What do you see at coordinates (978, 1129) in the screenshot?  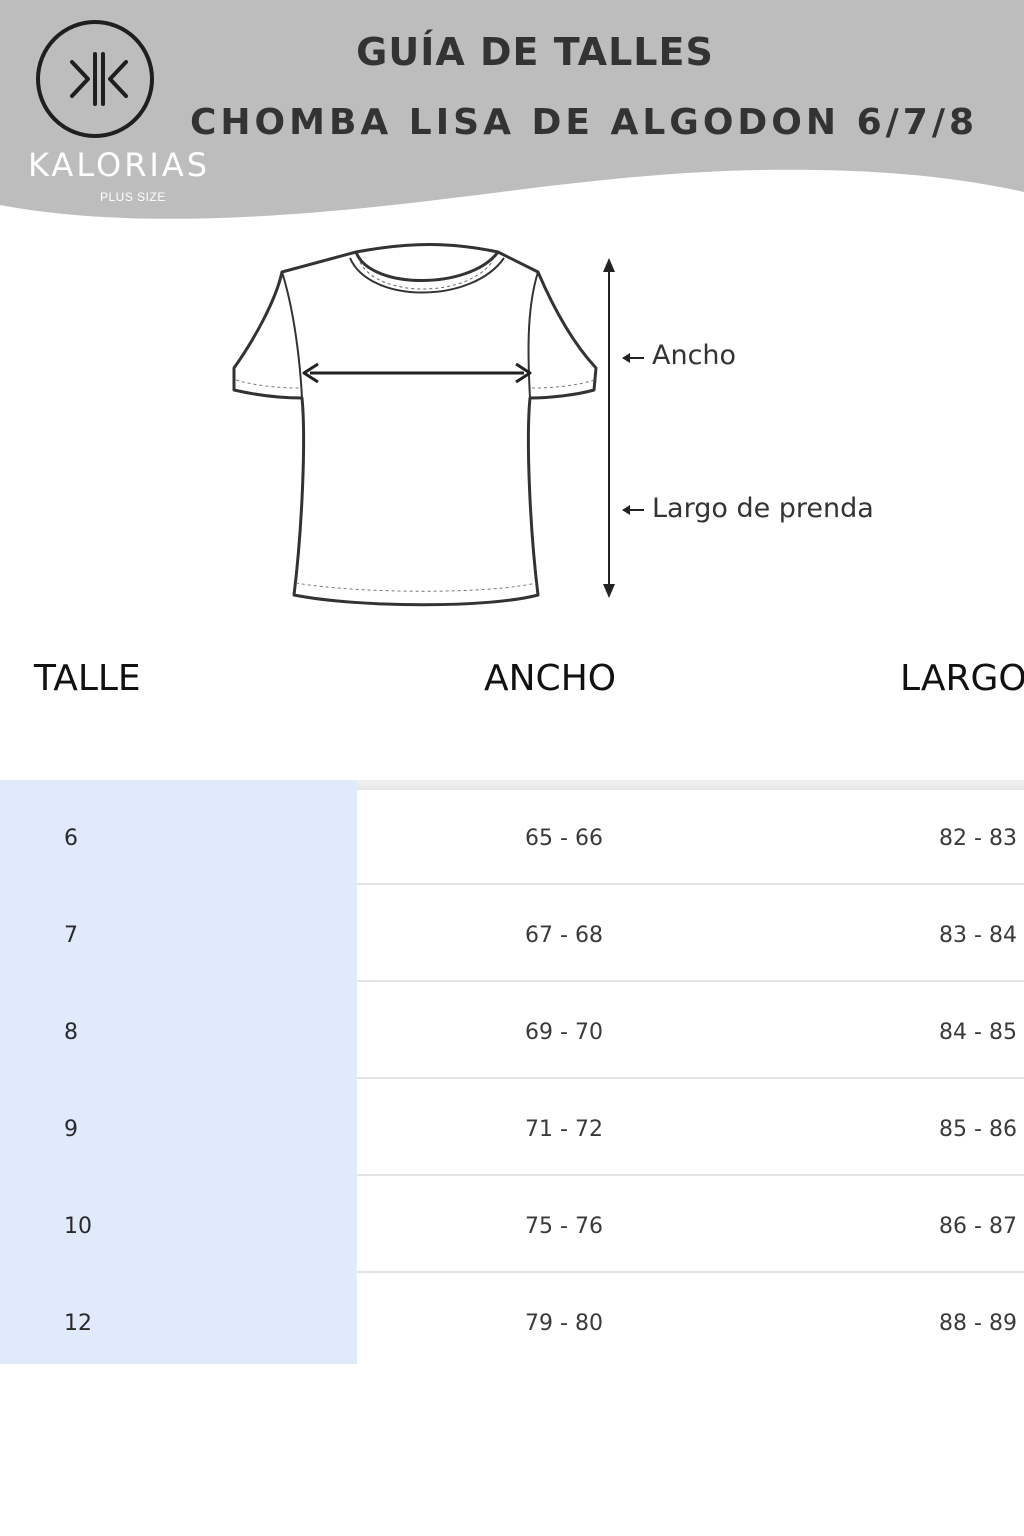 I see `length-cell: 85 - 86` at bounding box center [978, 1129].